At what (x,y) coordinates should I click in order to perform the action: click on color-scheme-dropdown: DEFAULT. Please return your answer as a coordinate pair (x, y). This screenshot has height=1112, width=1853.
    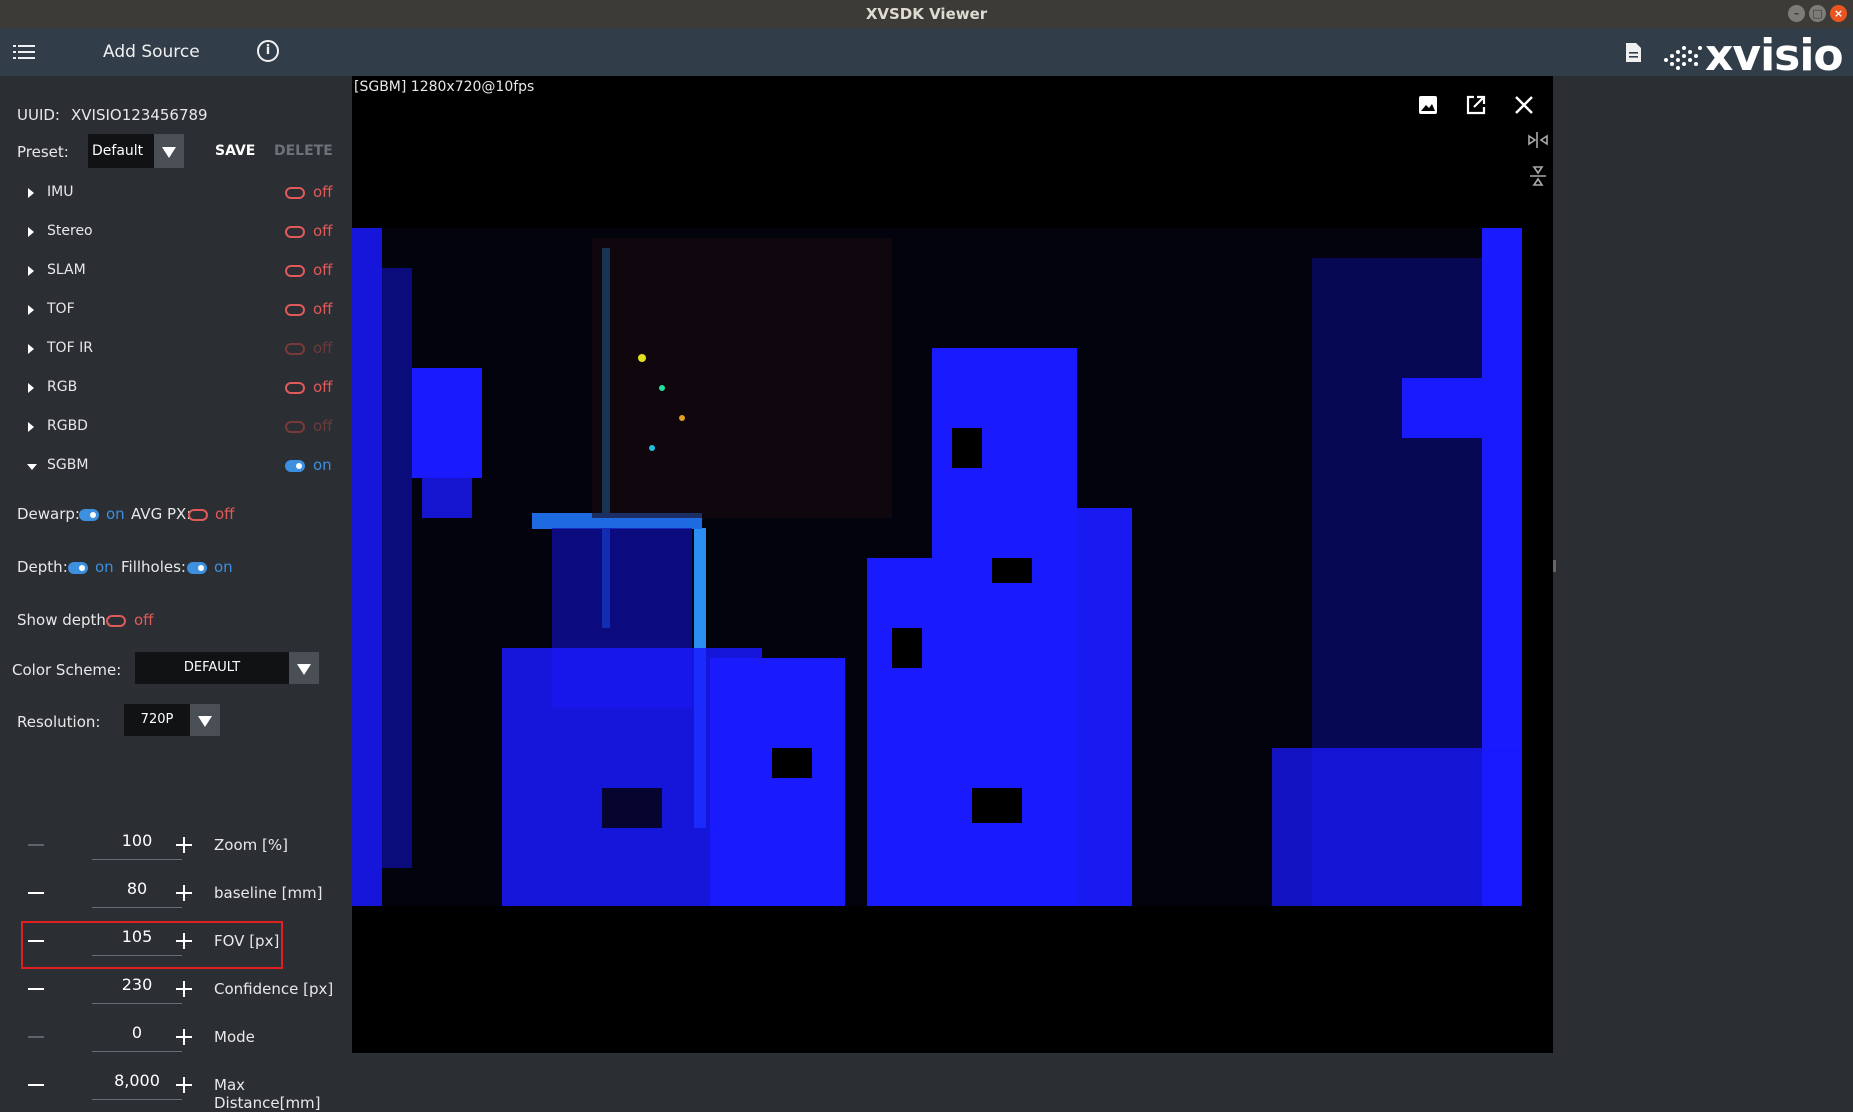
    Looking at the image, I should click on (227, 668).